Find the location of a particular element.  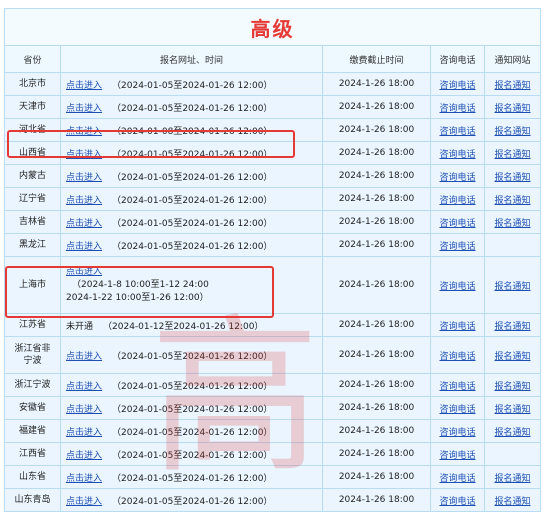

province-cell: 河北省 is located at coordinates (32, 130).